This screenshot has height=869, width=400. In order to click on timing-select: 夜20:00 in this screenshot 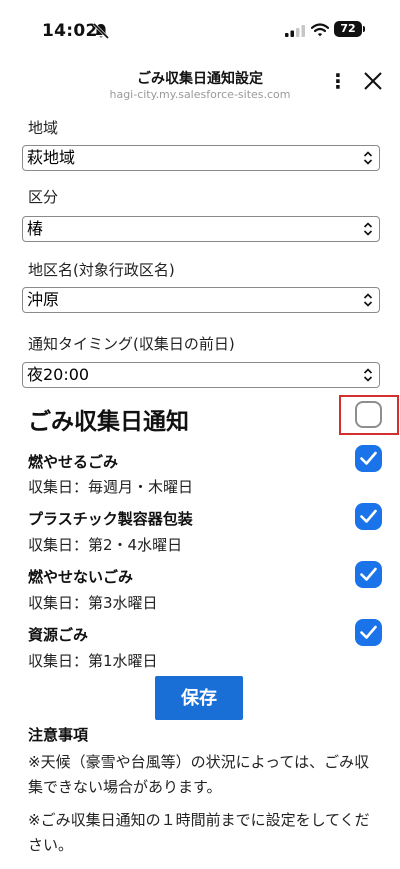, I will do `click(201, 375)`.